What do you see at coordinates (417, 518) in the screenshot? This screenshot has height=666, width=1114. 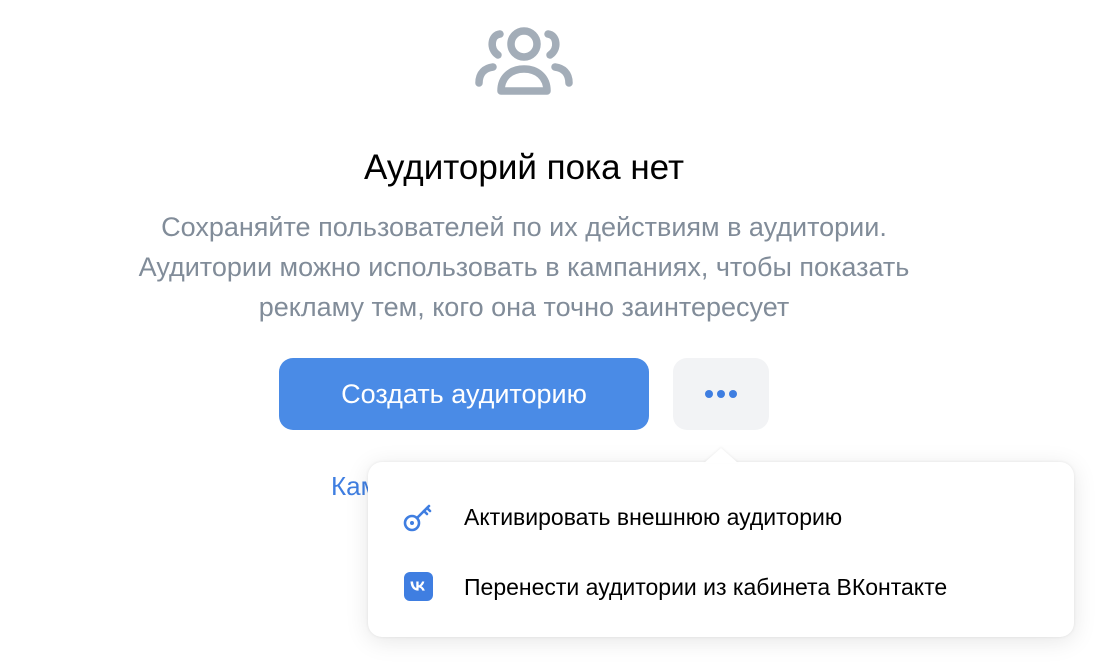 I see `key-icon` at bounding box center [417, 518].